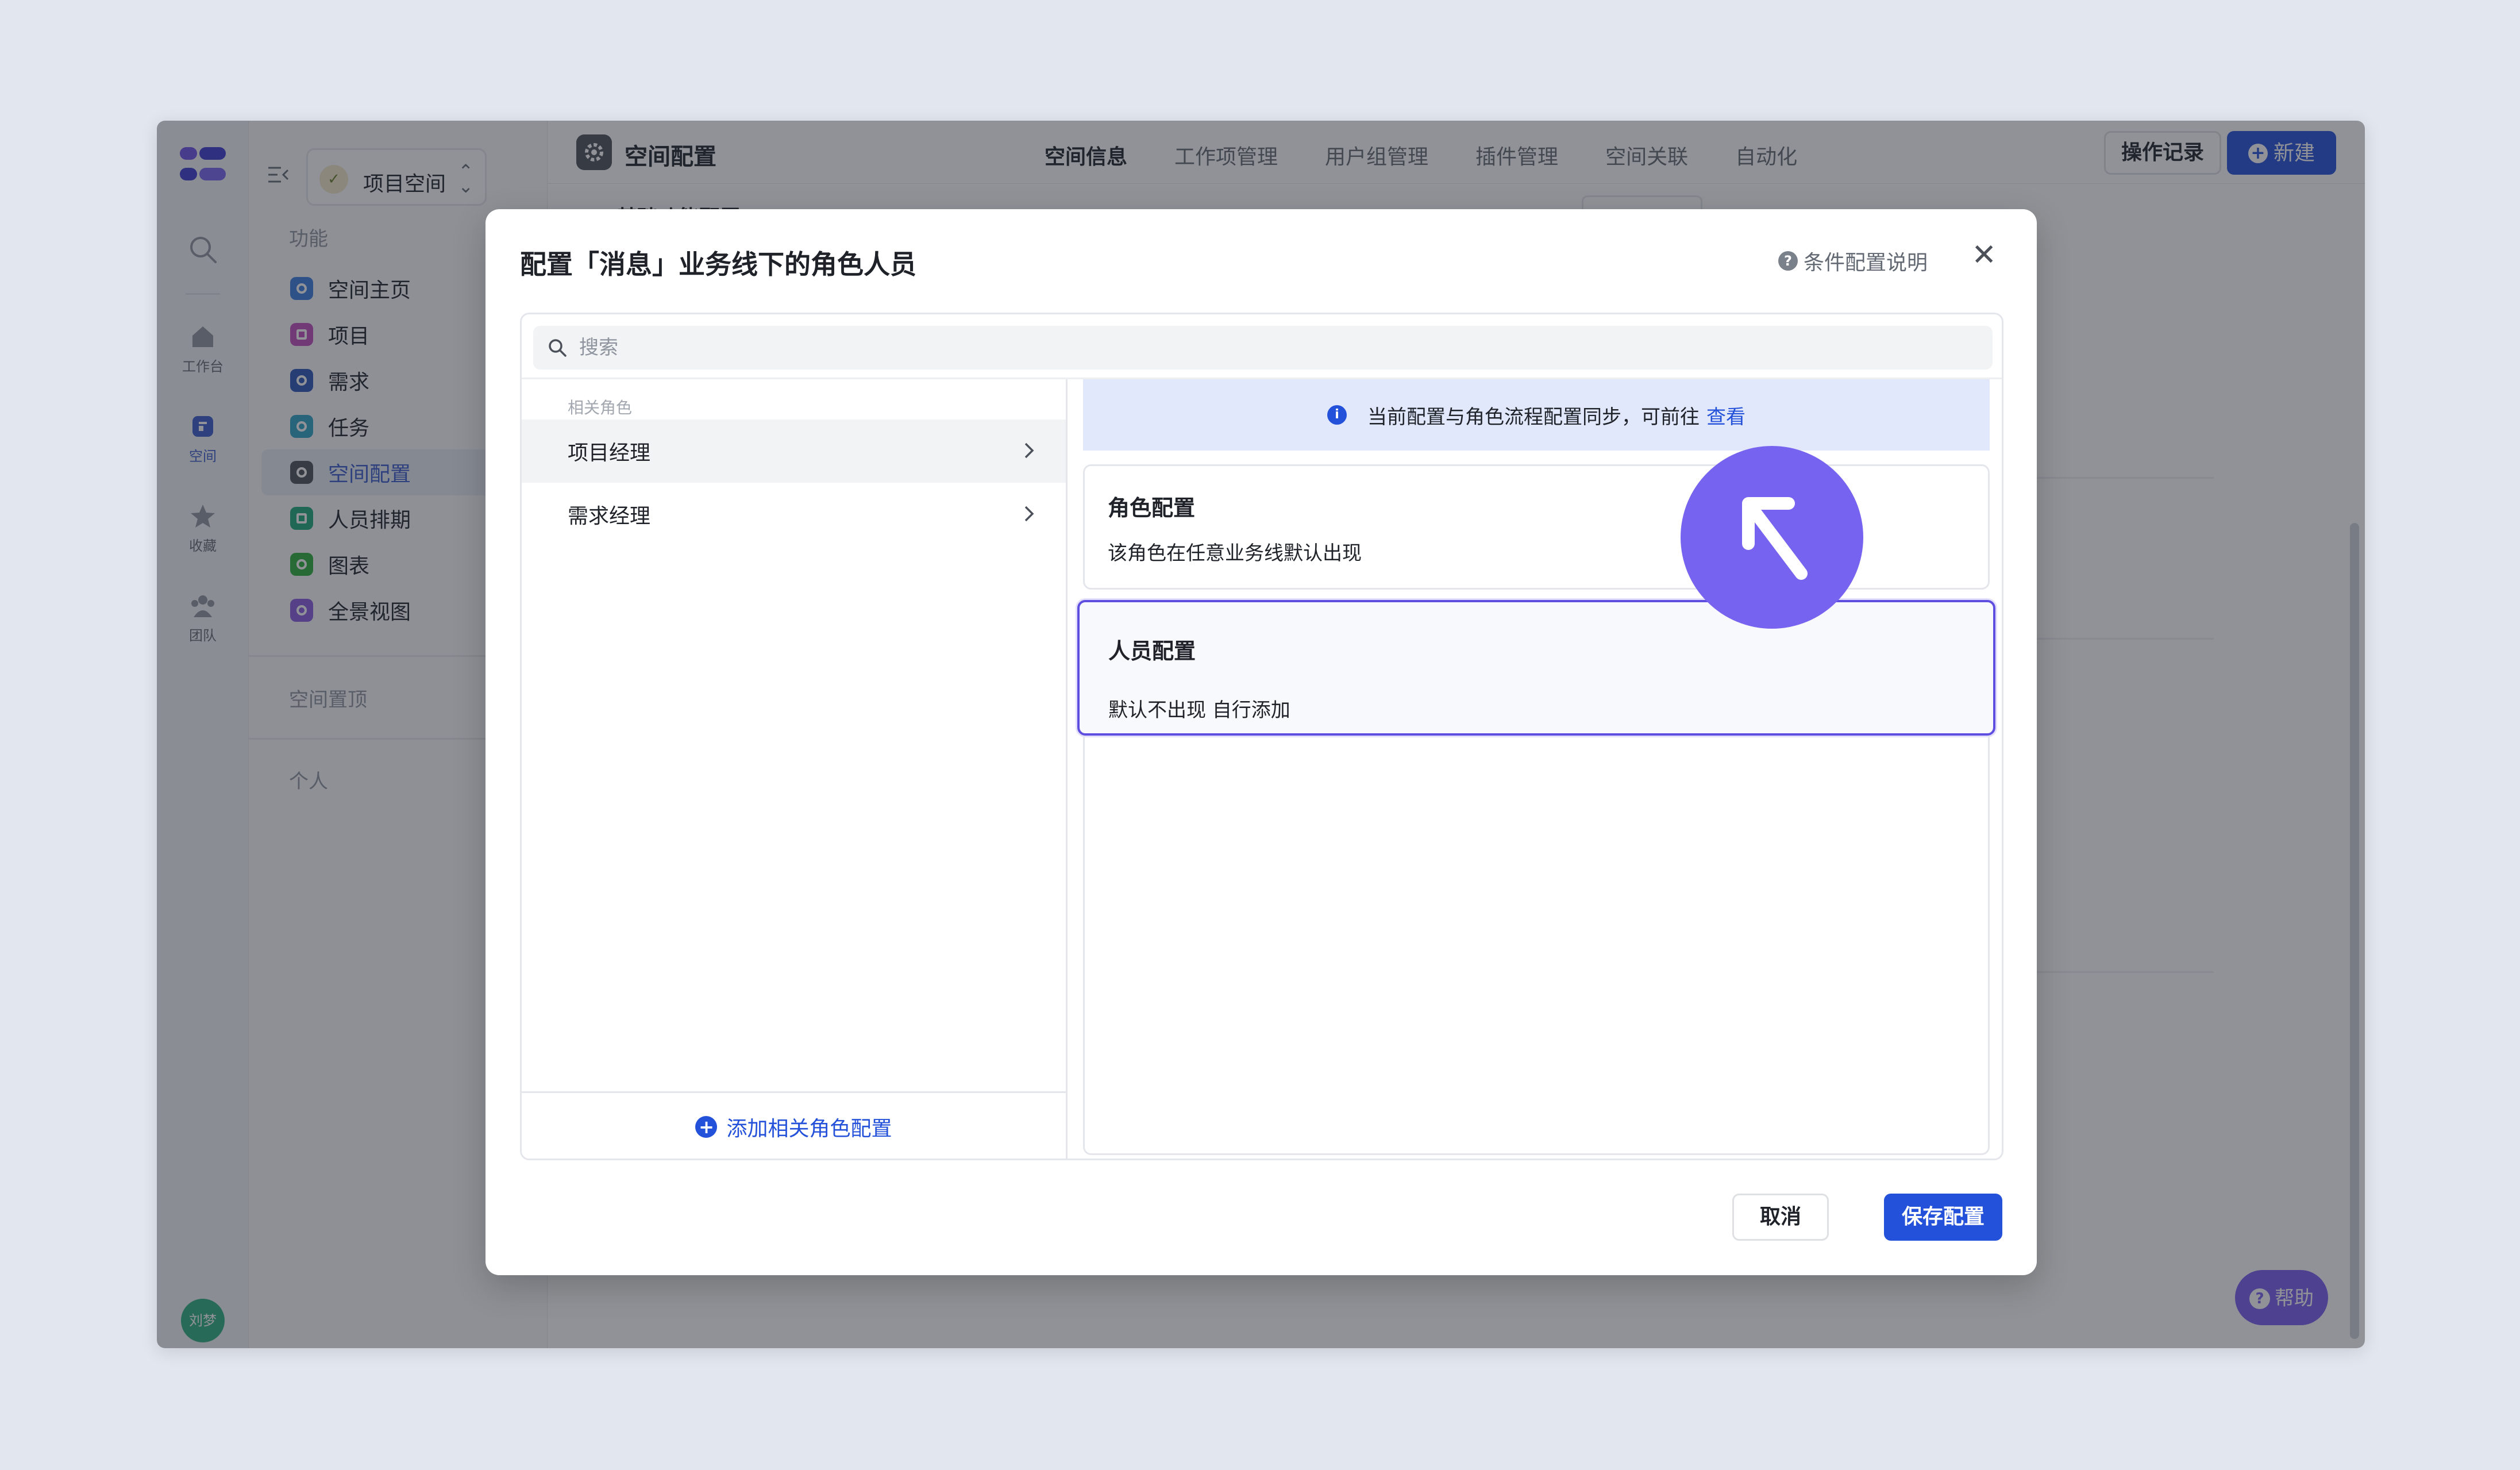 The height and width of the screenshot is (1470, 2520). I want to click on view-link: 查看, so click(1725, 415).